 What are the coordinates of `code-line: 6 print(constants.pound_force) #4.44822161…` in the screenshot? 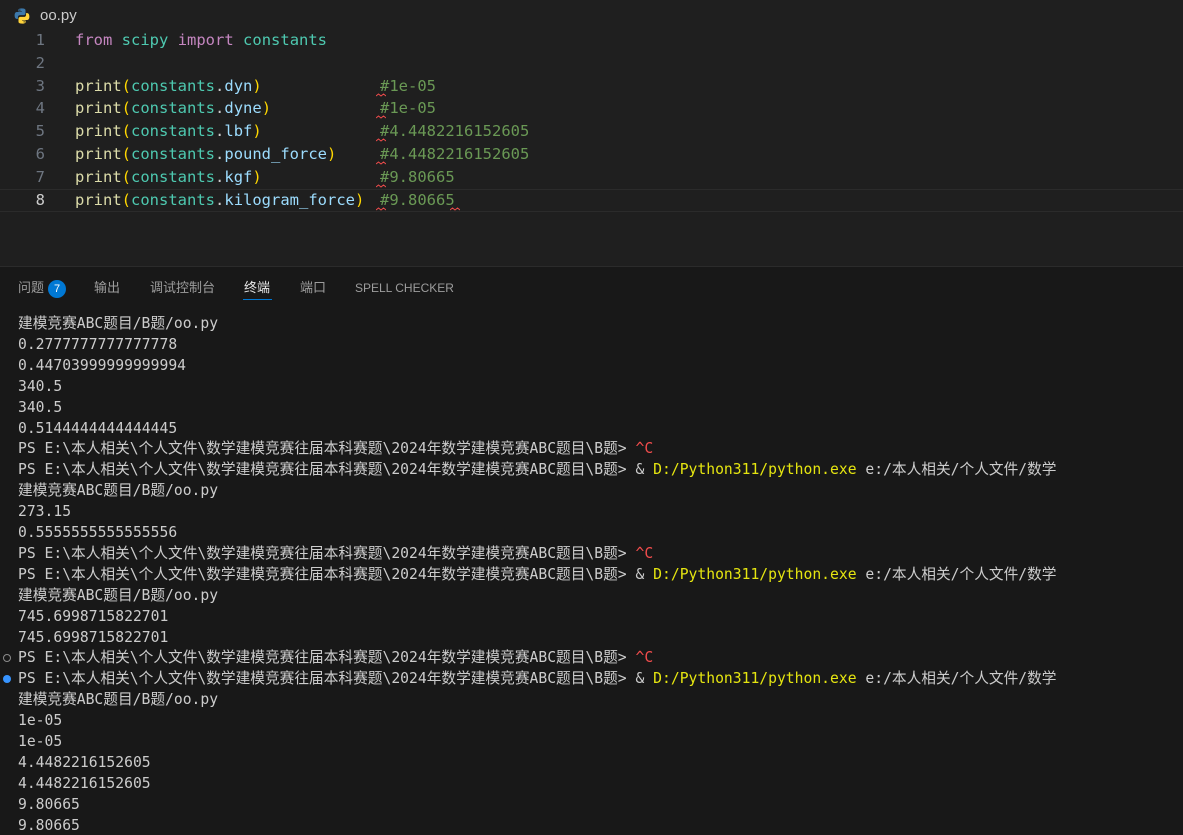 It's located at (591, 154).